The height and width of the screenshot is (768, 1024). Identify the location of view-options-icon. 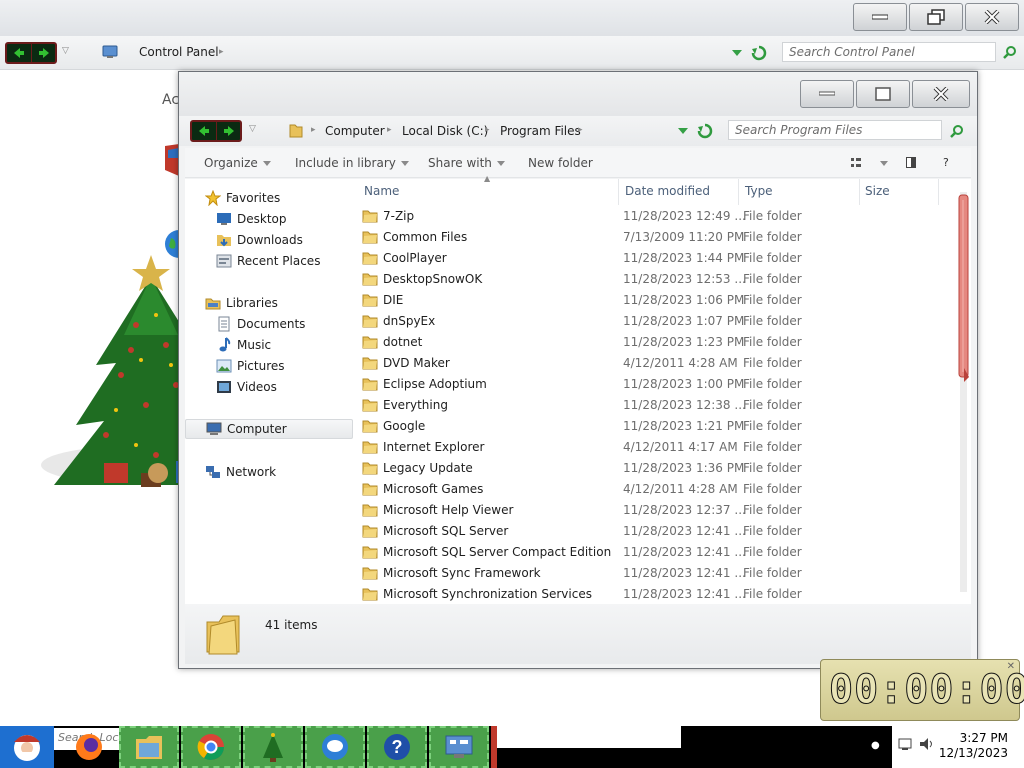
(856, 163).